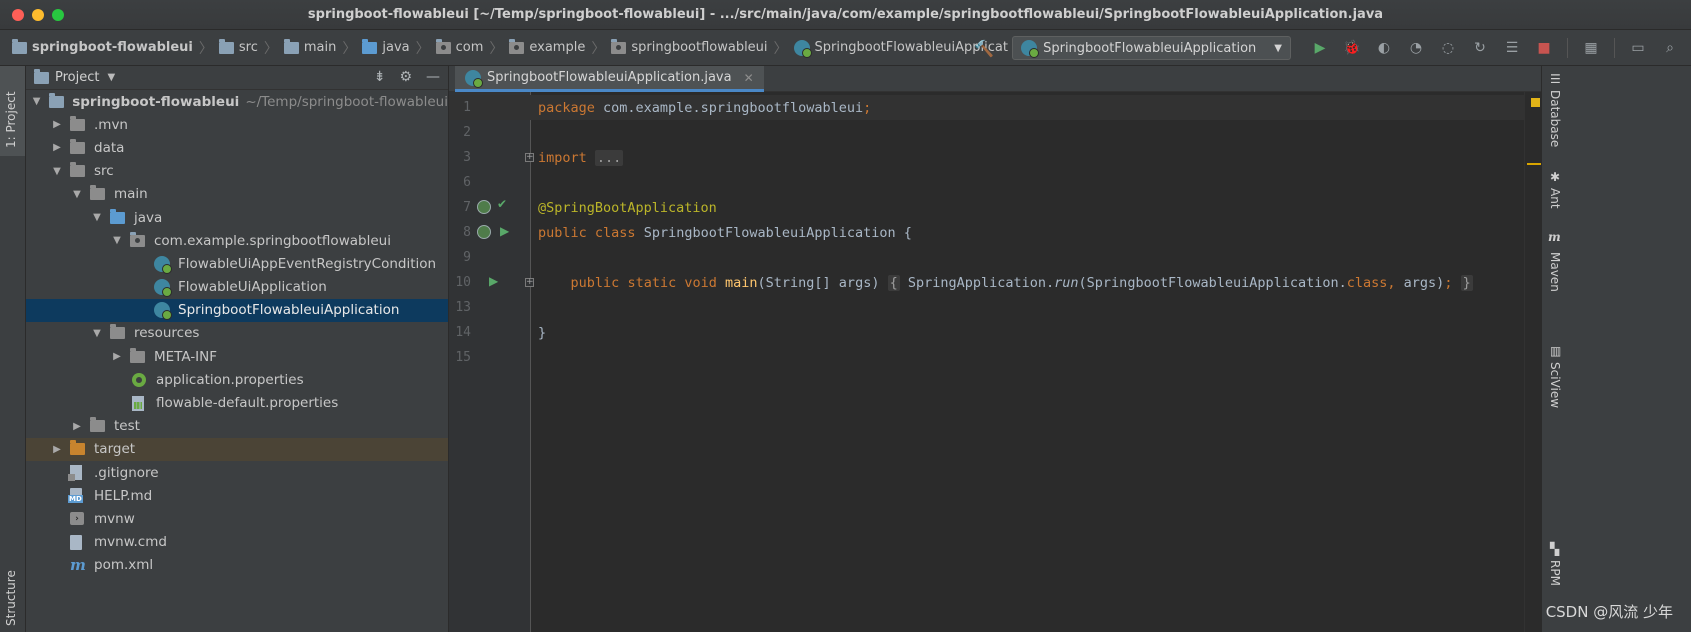 The height and width of the screenshot is (632, 1691). Describe the element at coordinates (1151, 48) in the screenshot. I see `run-configuration-select: SpringbootFlowableuiApplication ▼` at that location.